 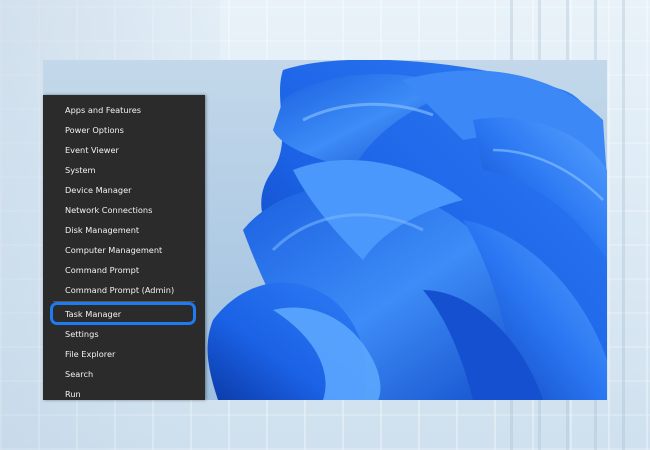 I want to click on menu-item-computer-management: Computer Management, so click(x=113, y=250).